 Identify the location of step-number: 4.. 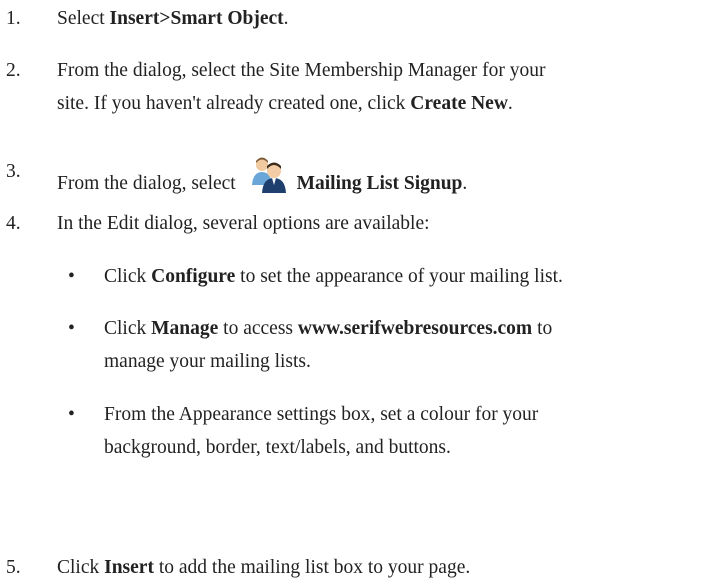
(13, 223).